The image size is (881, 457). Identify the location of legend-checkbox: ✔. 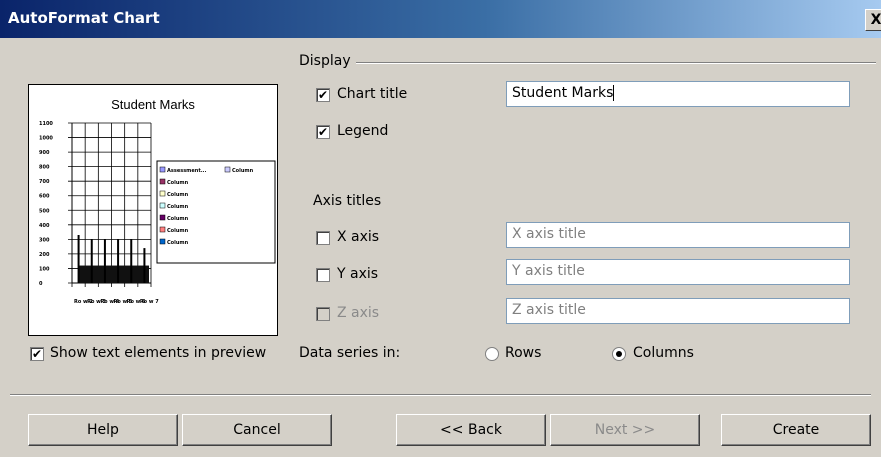
(323, 132).